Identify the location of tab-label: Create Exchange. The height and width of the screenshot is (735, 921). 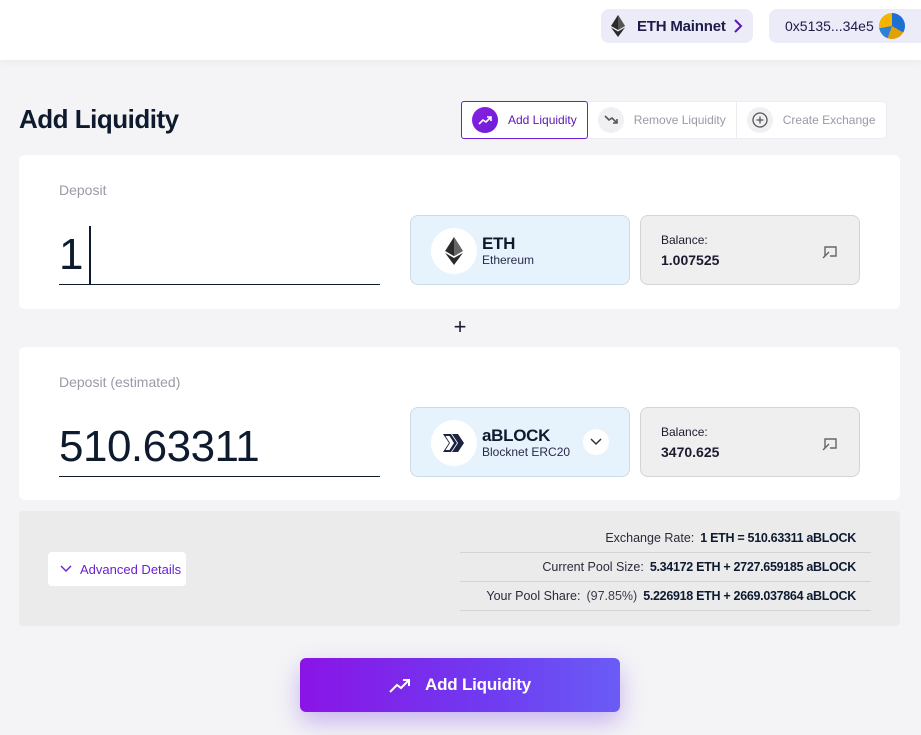
(829, 120).